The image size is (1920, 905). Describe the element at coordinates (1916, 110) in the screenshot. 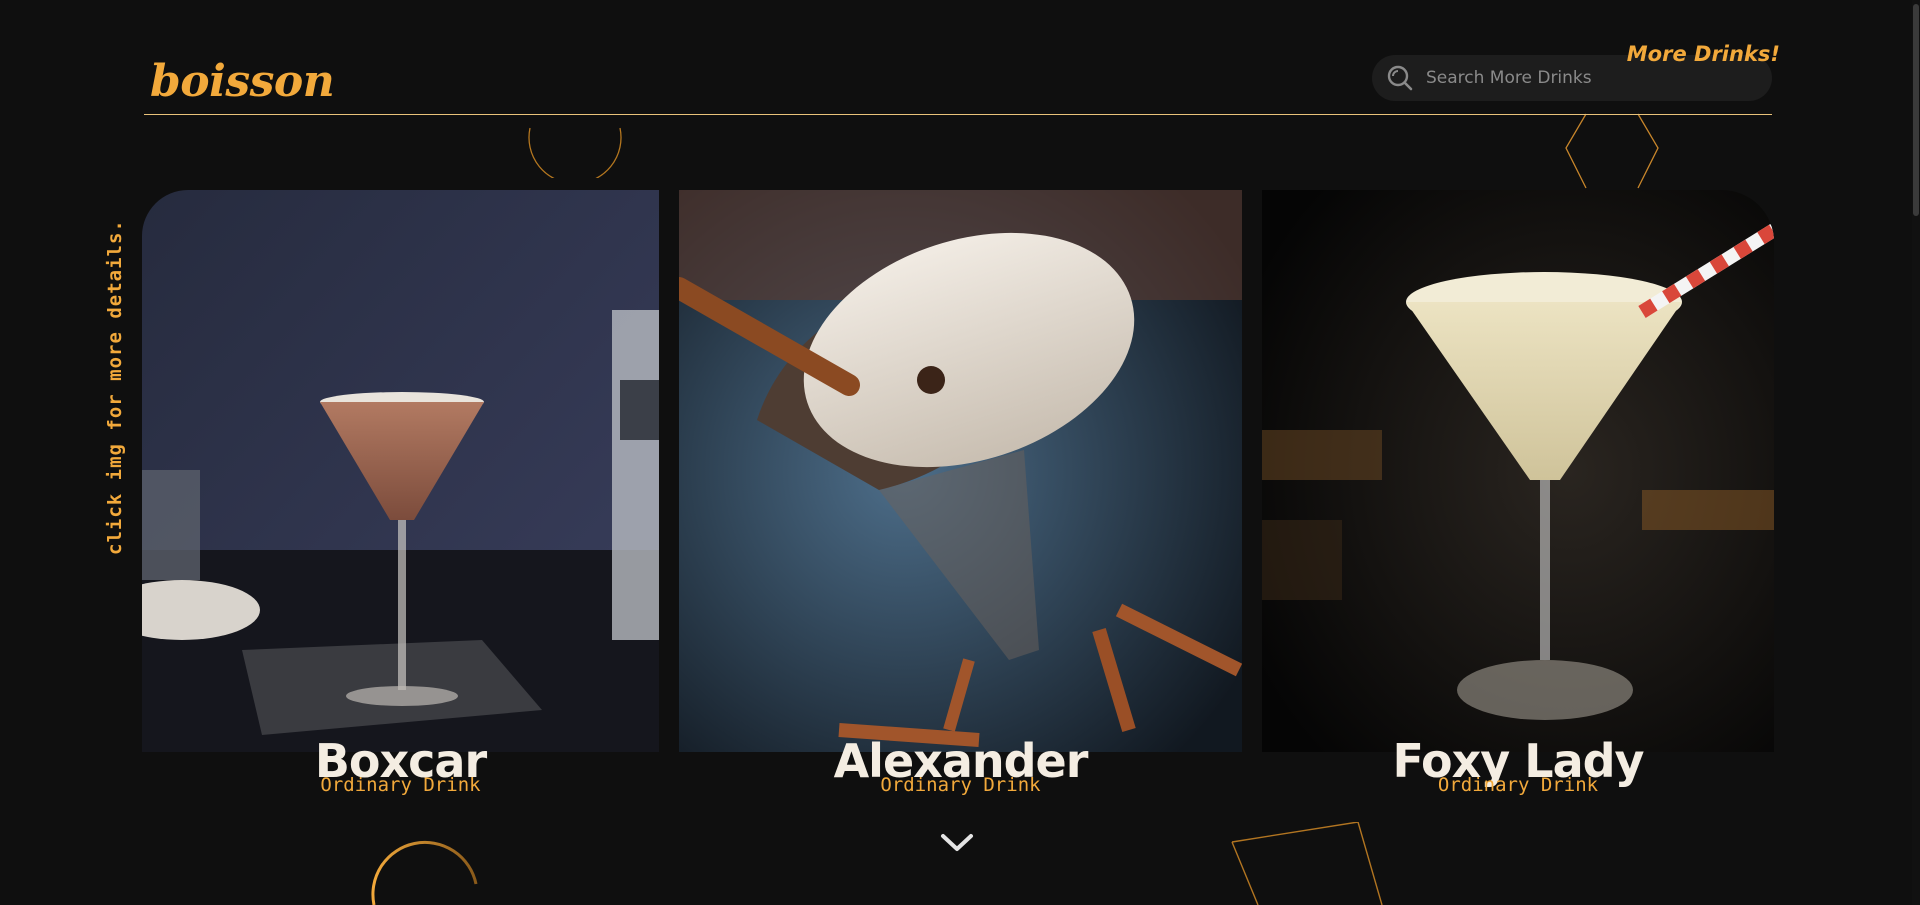

I see `scrollbar-thumb` at that location.